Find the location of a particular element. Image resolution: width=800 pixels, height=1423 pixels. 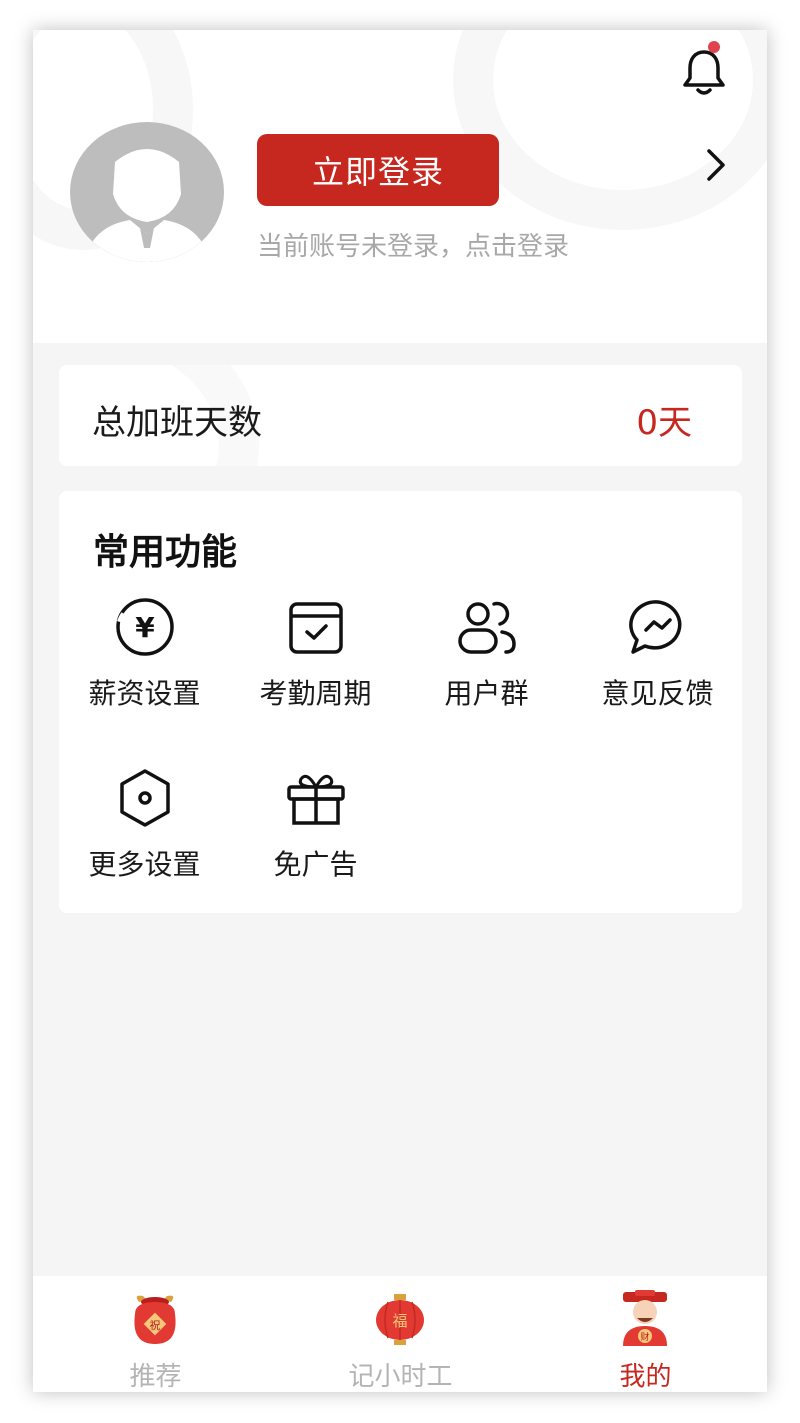

func-salary-settings: ¥ 薪资设置 is located at coordinates (144, 671).